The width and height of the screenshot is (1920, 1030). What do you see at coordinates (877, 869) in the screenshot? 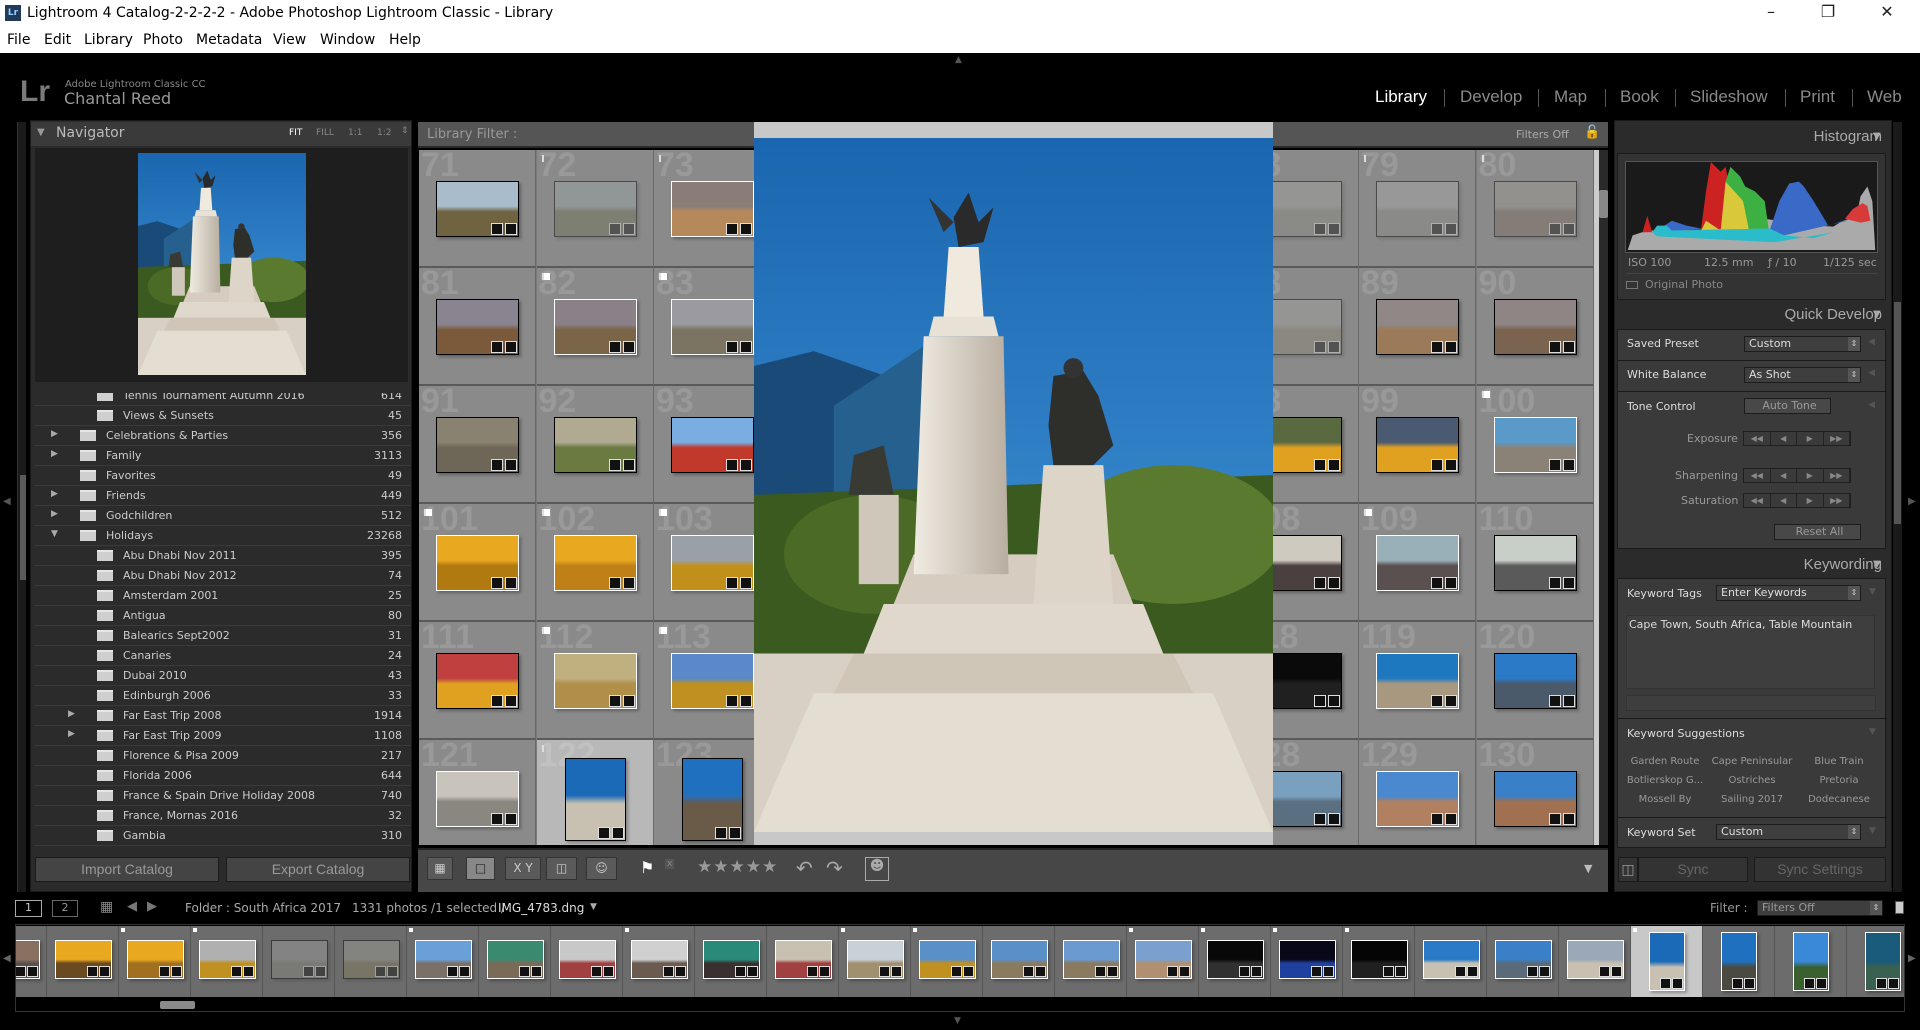
I see `crop-overlay-icon: ☻` at bounding box center [877, 869].